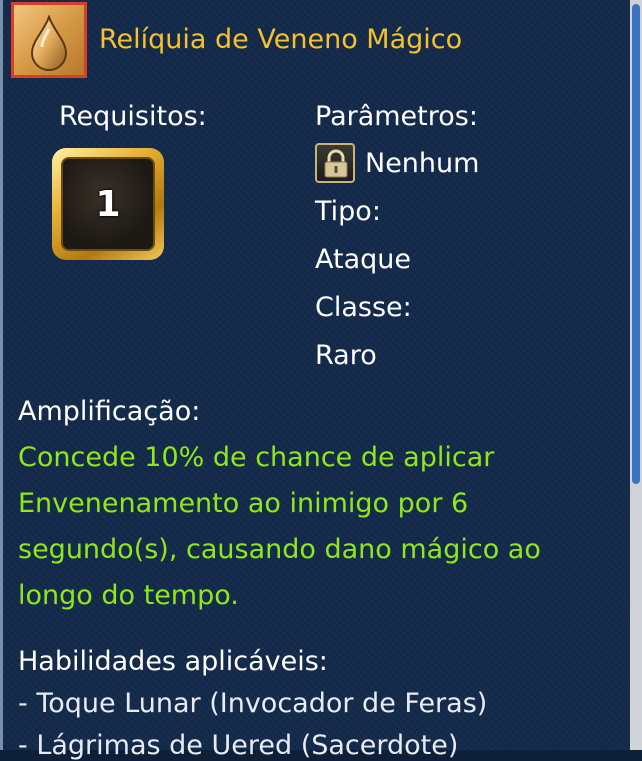 The width and height of the screenshot is (642, 761). What do you see at coordinates (133, 116) in the screenshot?
I see `requirements-label: Requisitos:` at bounding box center [133, 116].